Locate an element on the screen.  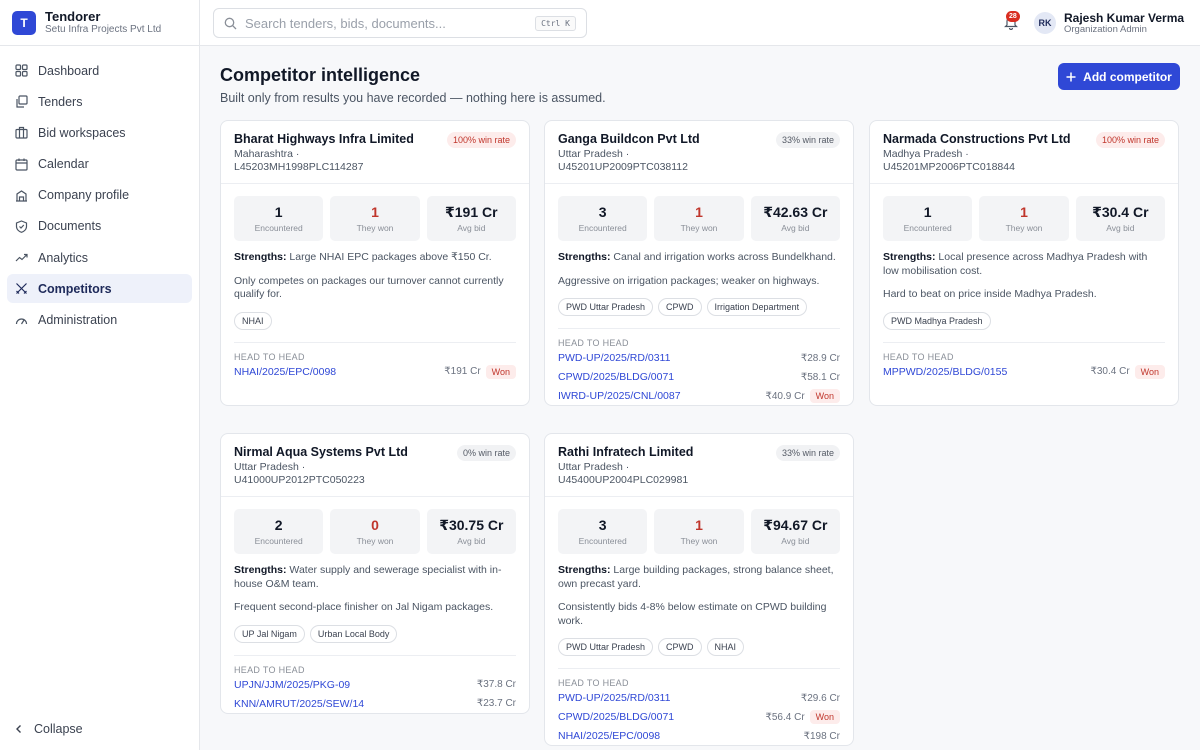
bid-amount: ₹30.4 Cr is located at coordinates (1110, 371).